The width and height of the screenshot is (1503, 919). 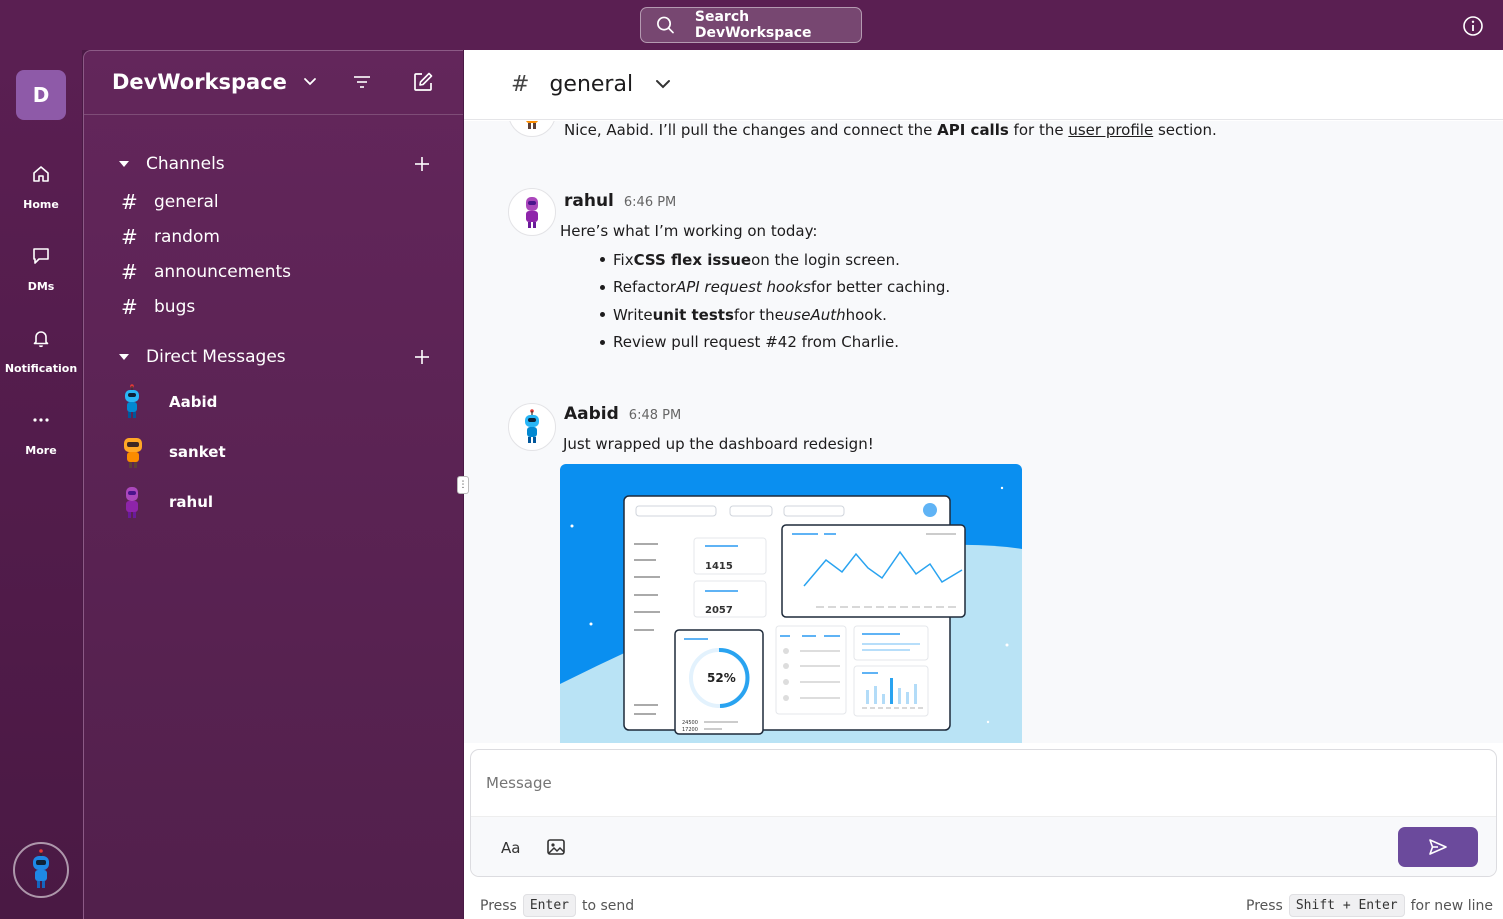 What do you see at coordinates (422, 164) in the screenshot?
I see `add-channel-icon` at bounding box center [422, 164].